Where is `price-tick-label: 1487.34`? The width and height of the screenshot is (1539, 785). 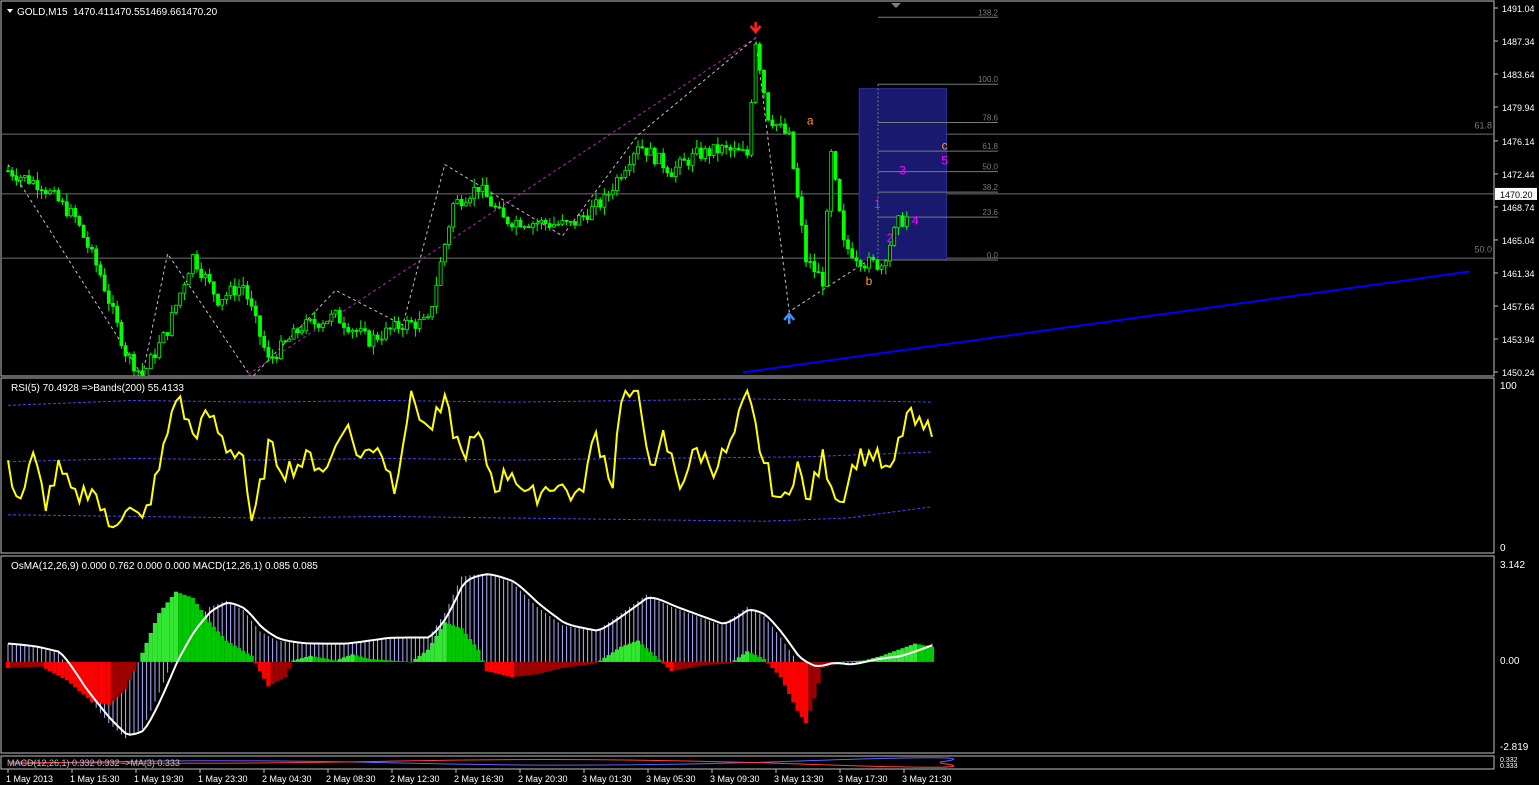 price-tick-label: 1487.34 is located at coordinates (1518, 42).